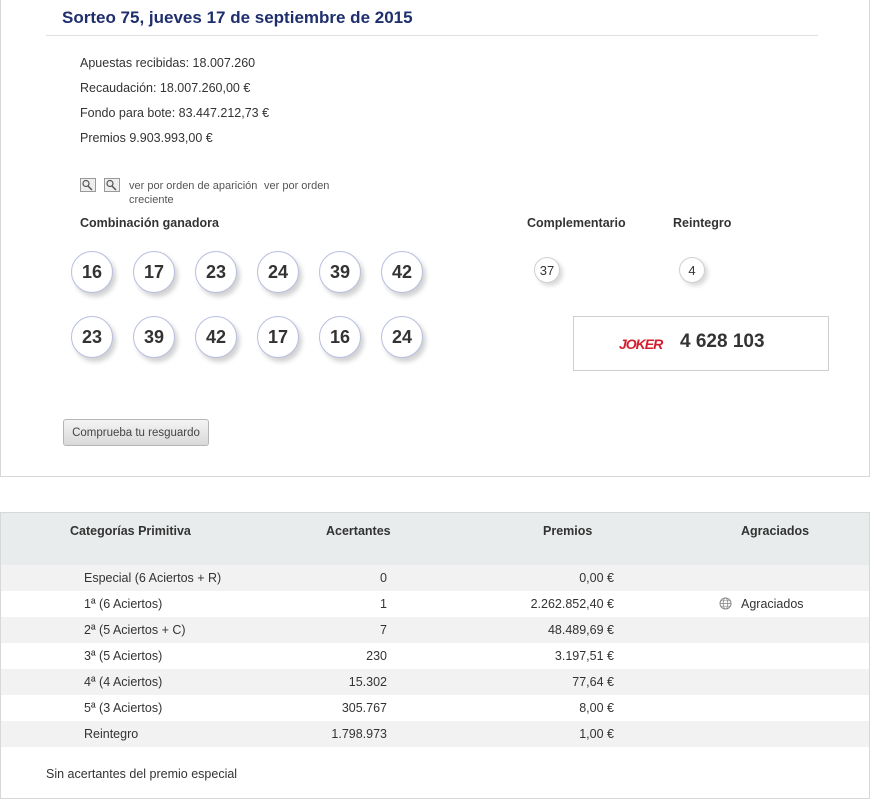 The width and height of the screenshot is (886, 799). Describe the element at coordinates (278, 337) in the screenshot. I see `appearance-ball: 17` at that location.